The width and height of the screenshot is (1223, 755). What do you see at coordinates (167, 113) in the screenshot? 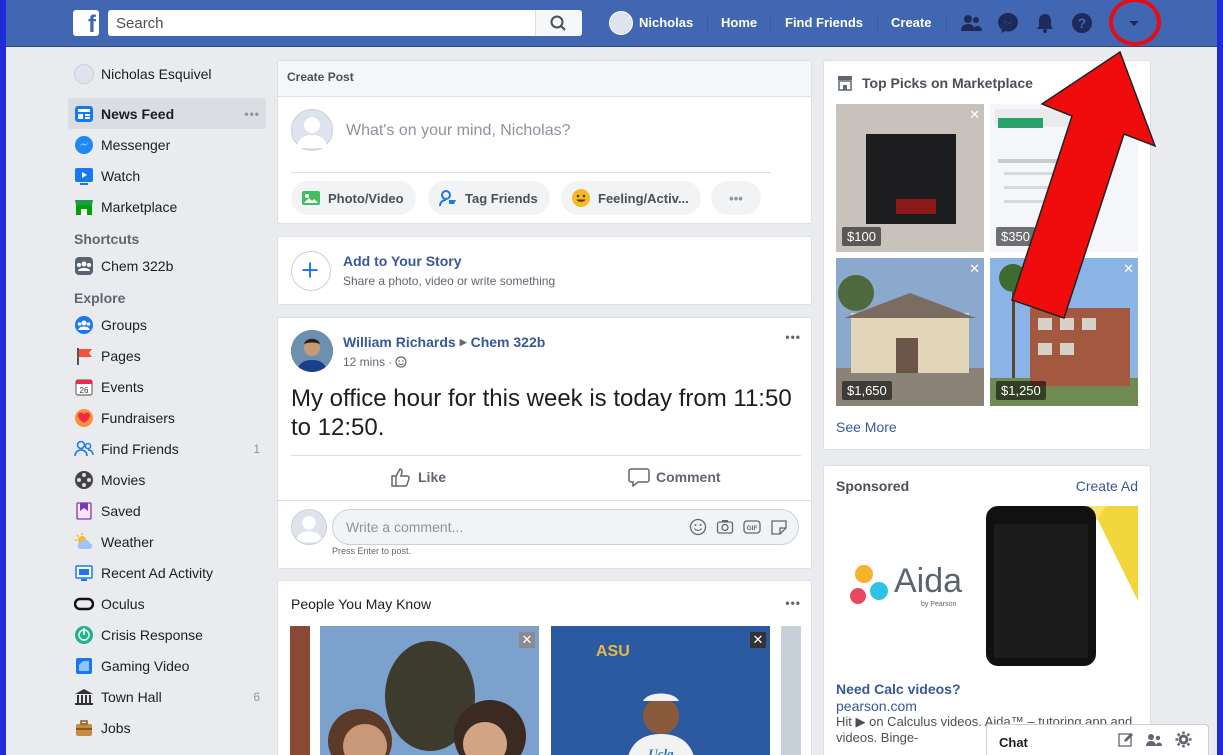
I see `sidebar-item-news-feed: News Feed •••` at bounding box center [167, 113].